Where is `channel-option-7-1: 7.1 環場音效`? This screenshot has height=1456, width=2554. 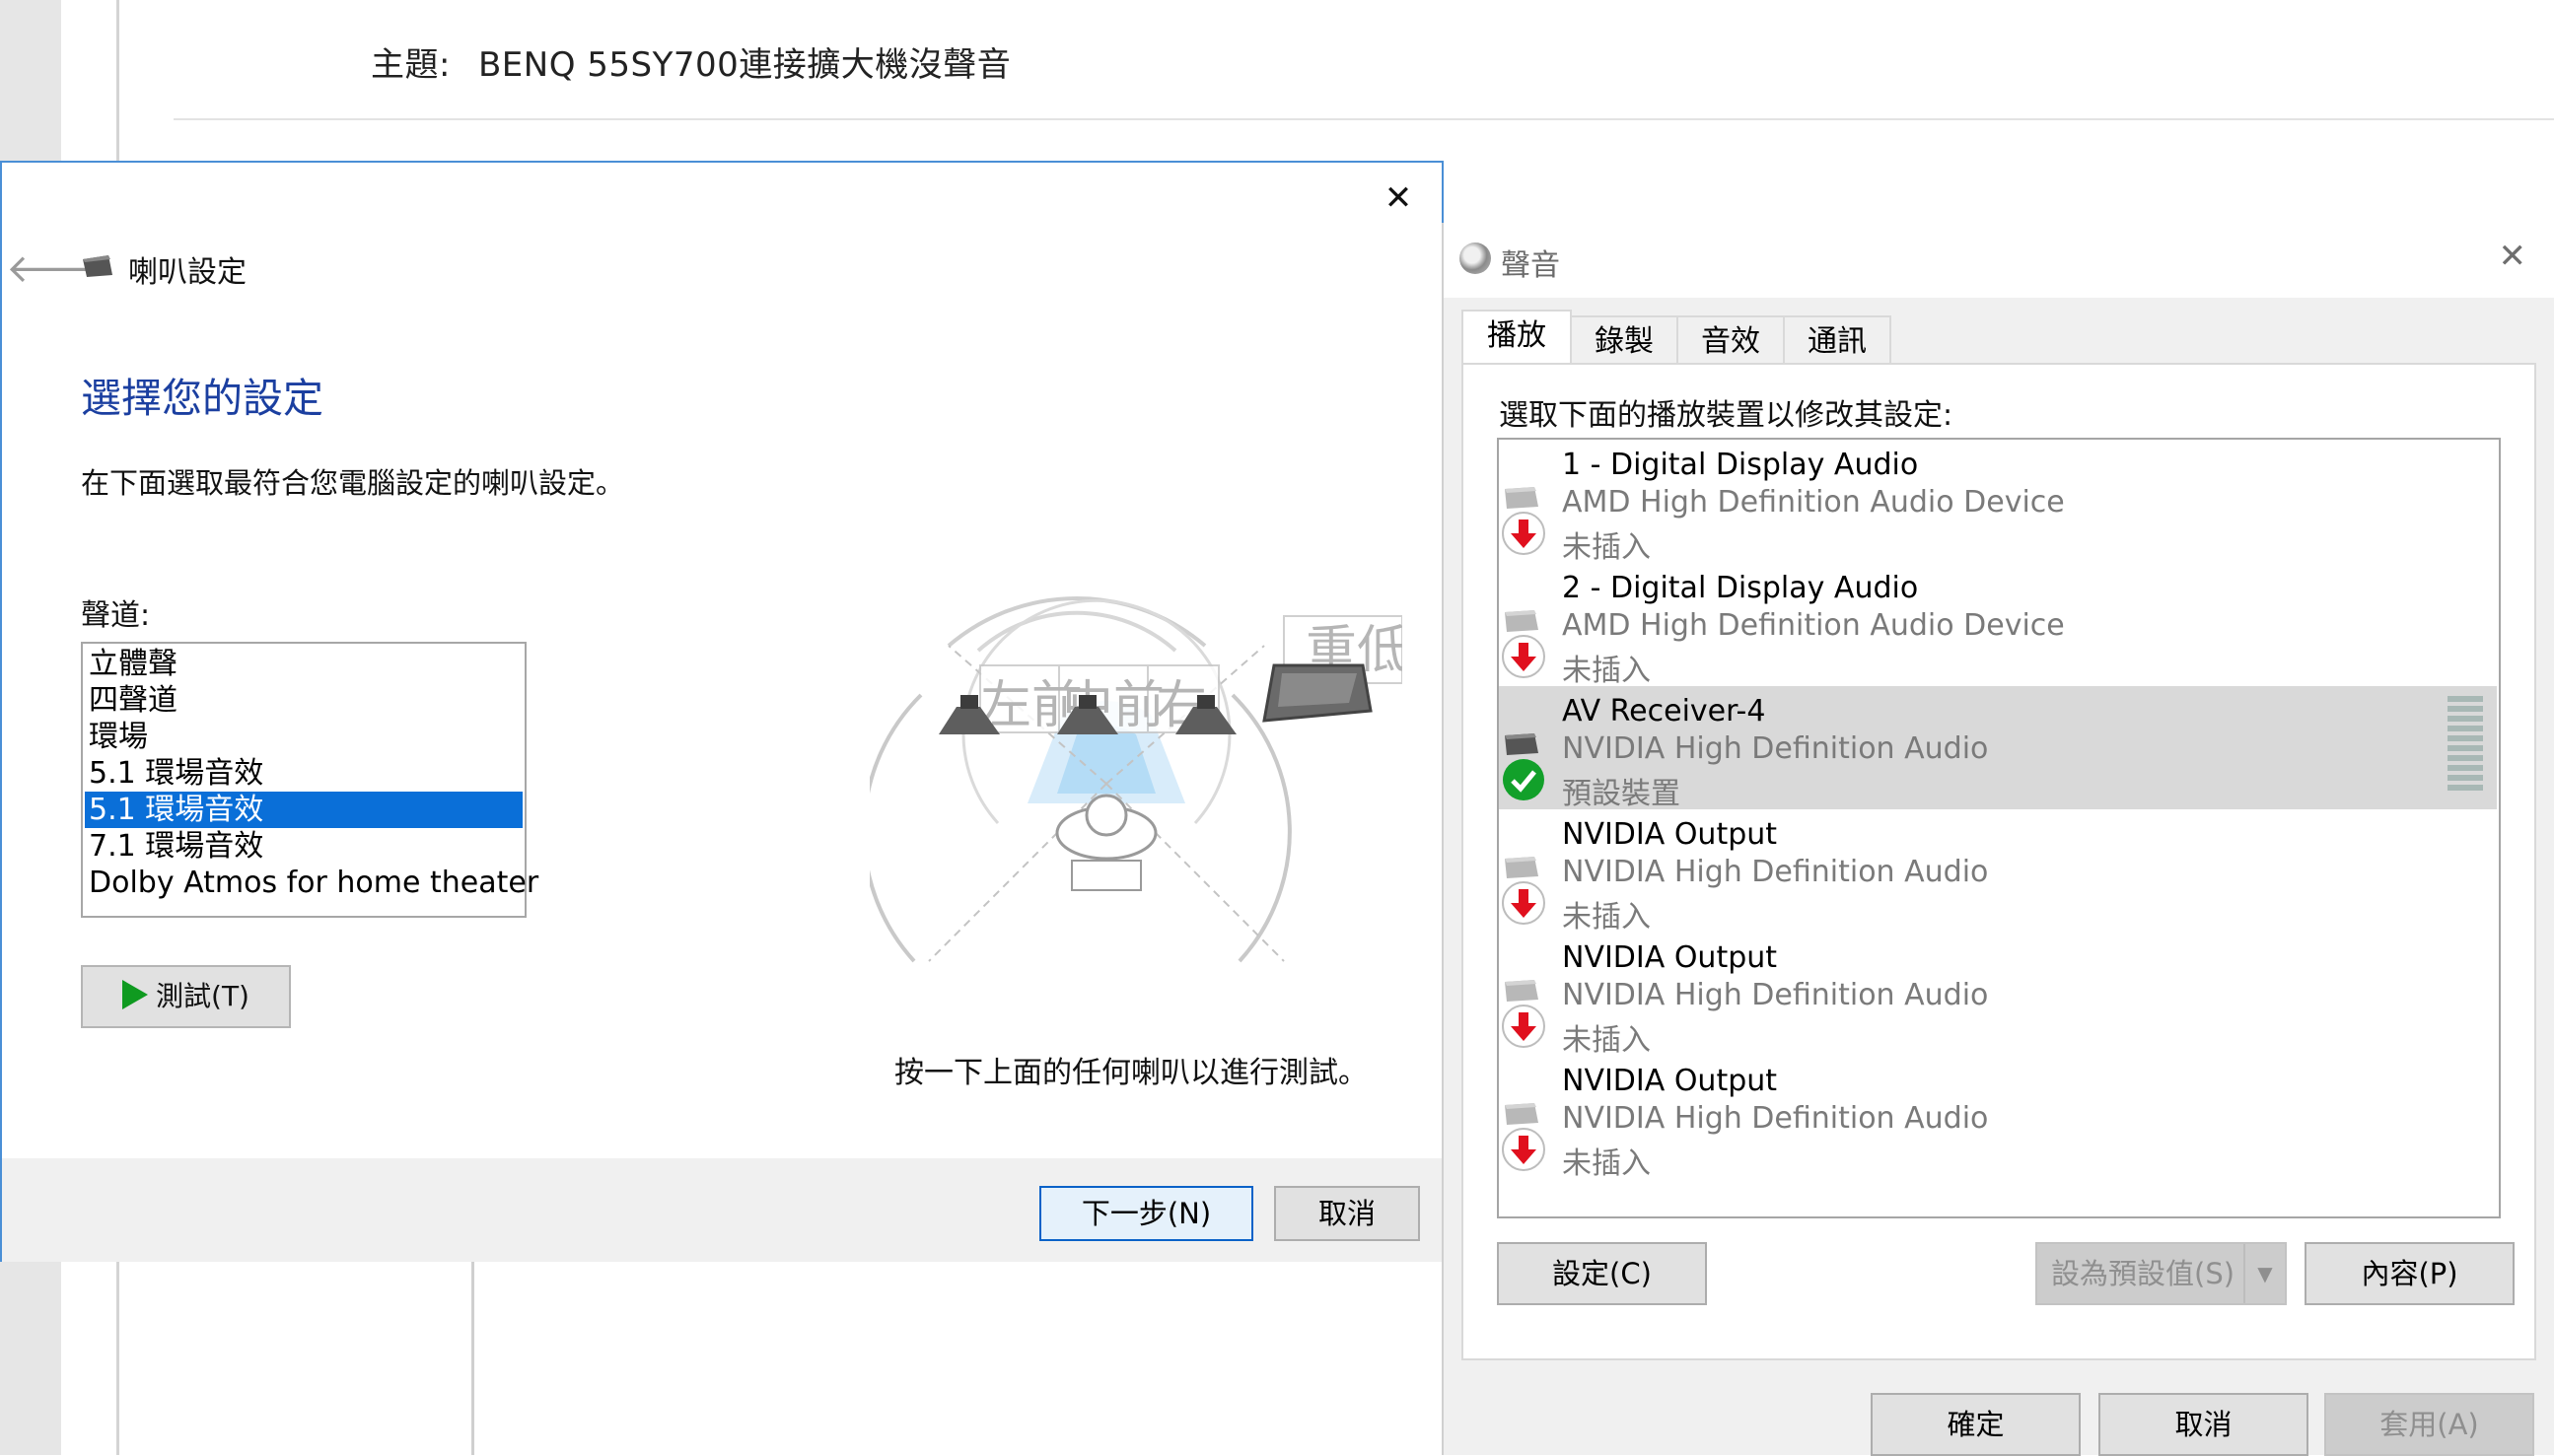 channel-option-7-1: 7.1 環場音效 is located at coordinates (304, 846).